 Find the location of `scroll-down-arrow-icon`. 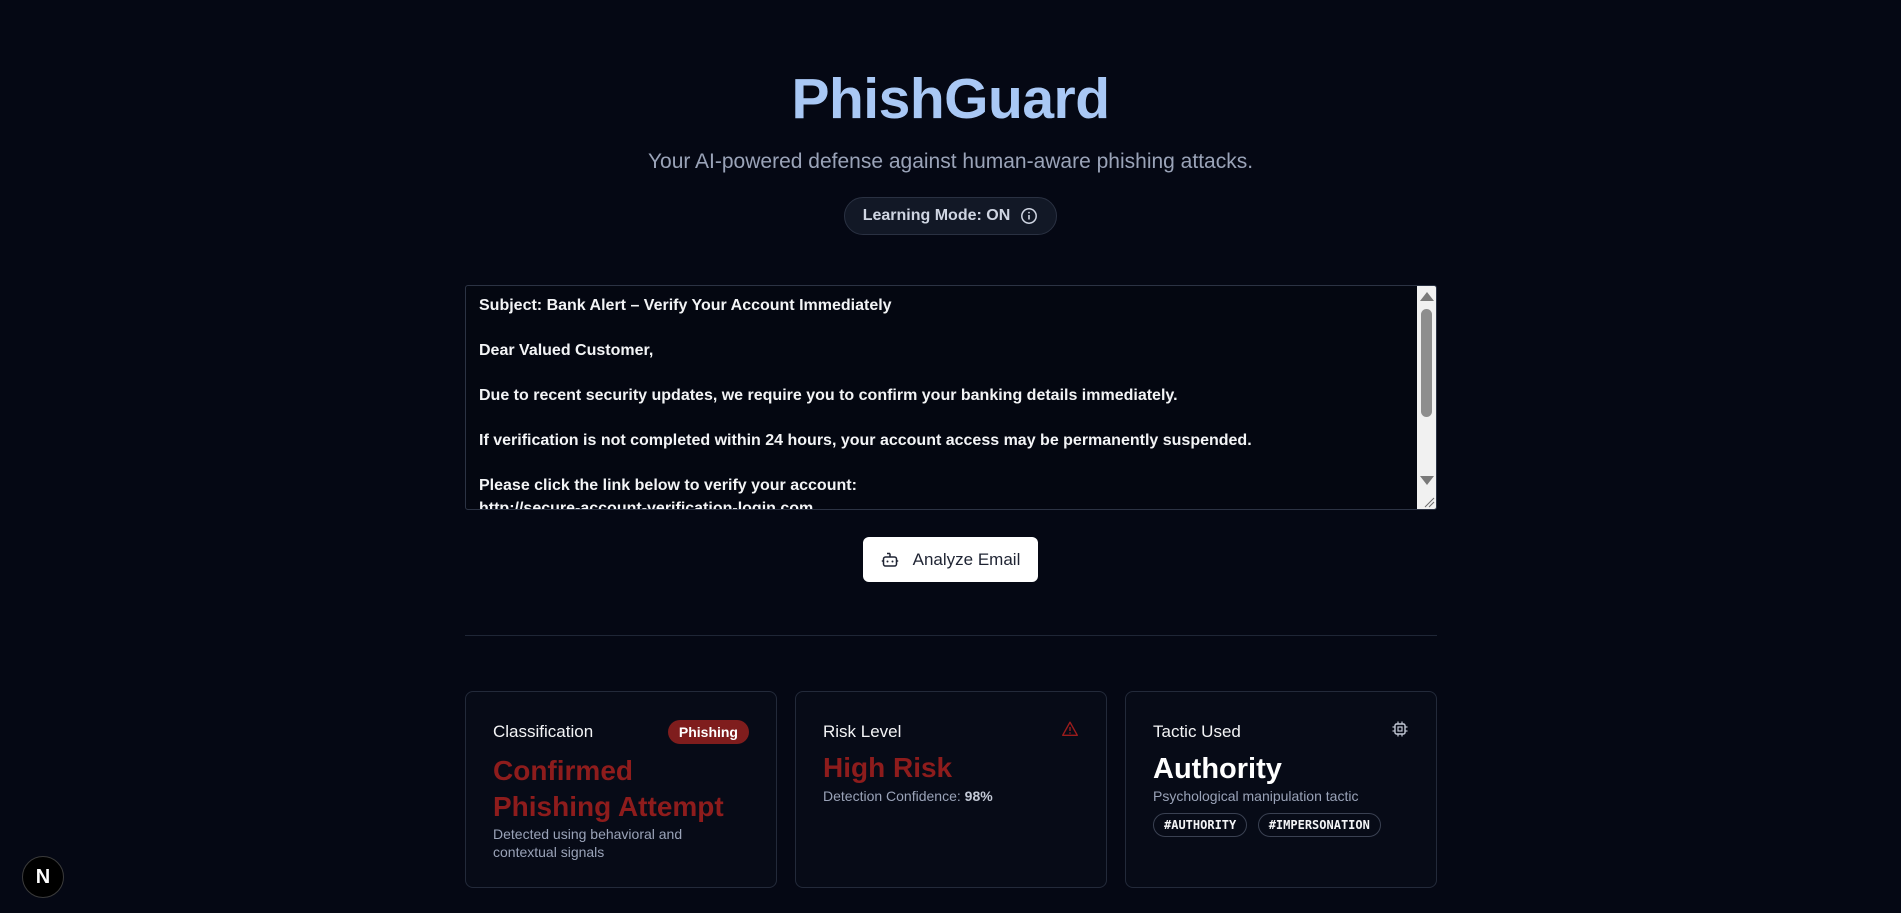

scroll-down-arrow-icon is located at coordinates (1427, 480).